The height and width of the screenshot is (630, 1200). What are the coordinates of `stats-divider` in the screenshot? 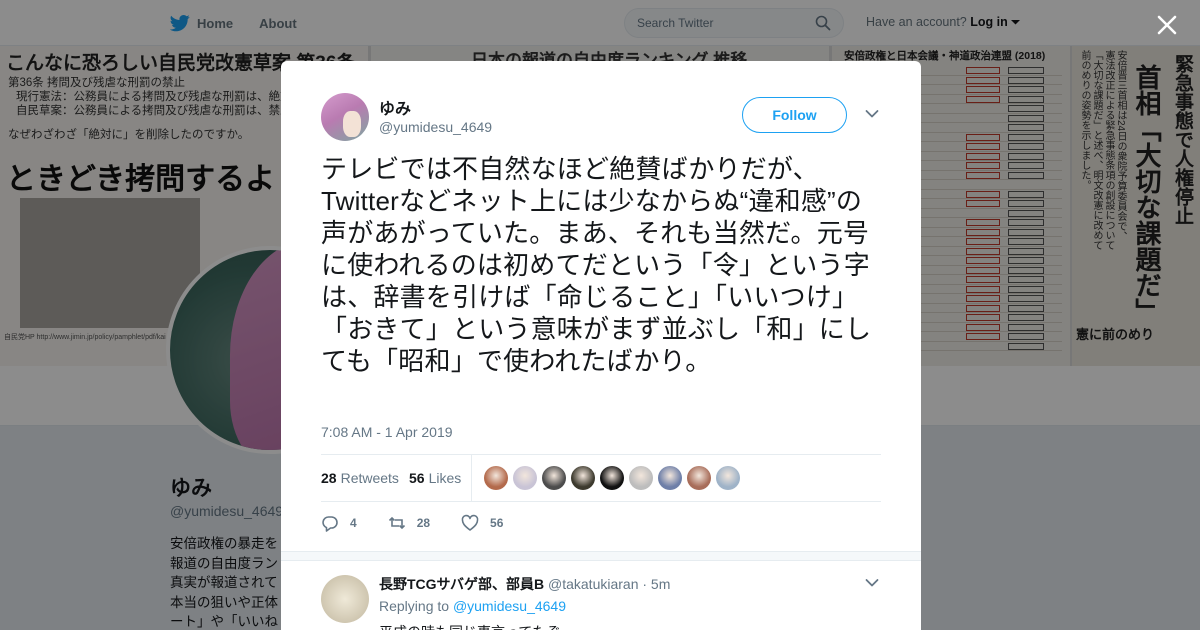 It's located at (471, 478).